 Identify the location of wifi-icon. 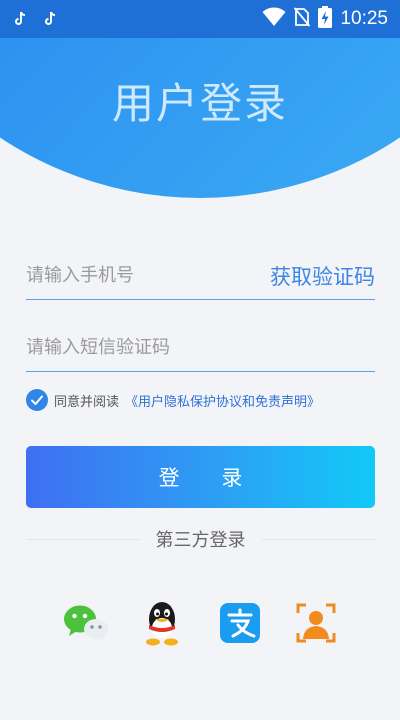
(274, 19).